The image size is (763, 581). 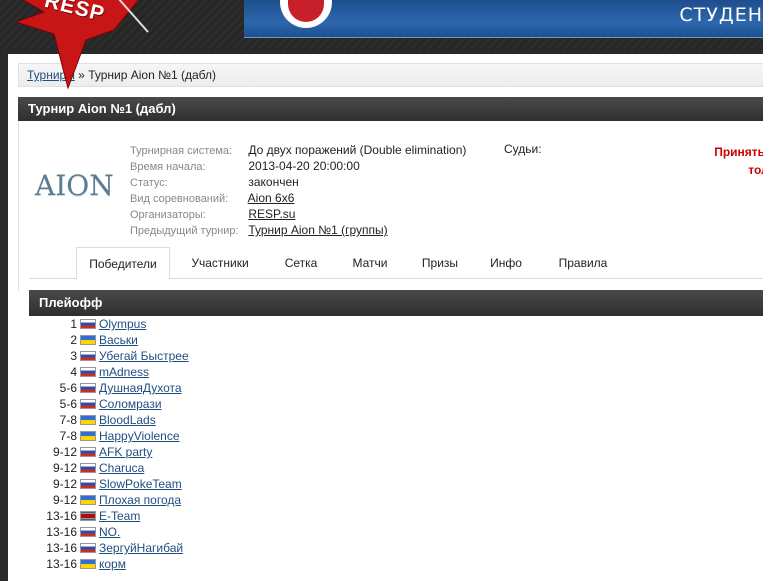 I want to click on team-link: mAdness, so click(x=124, y=372).